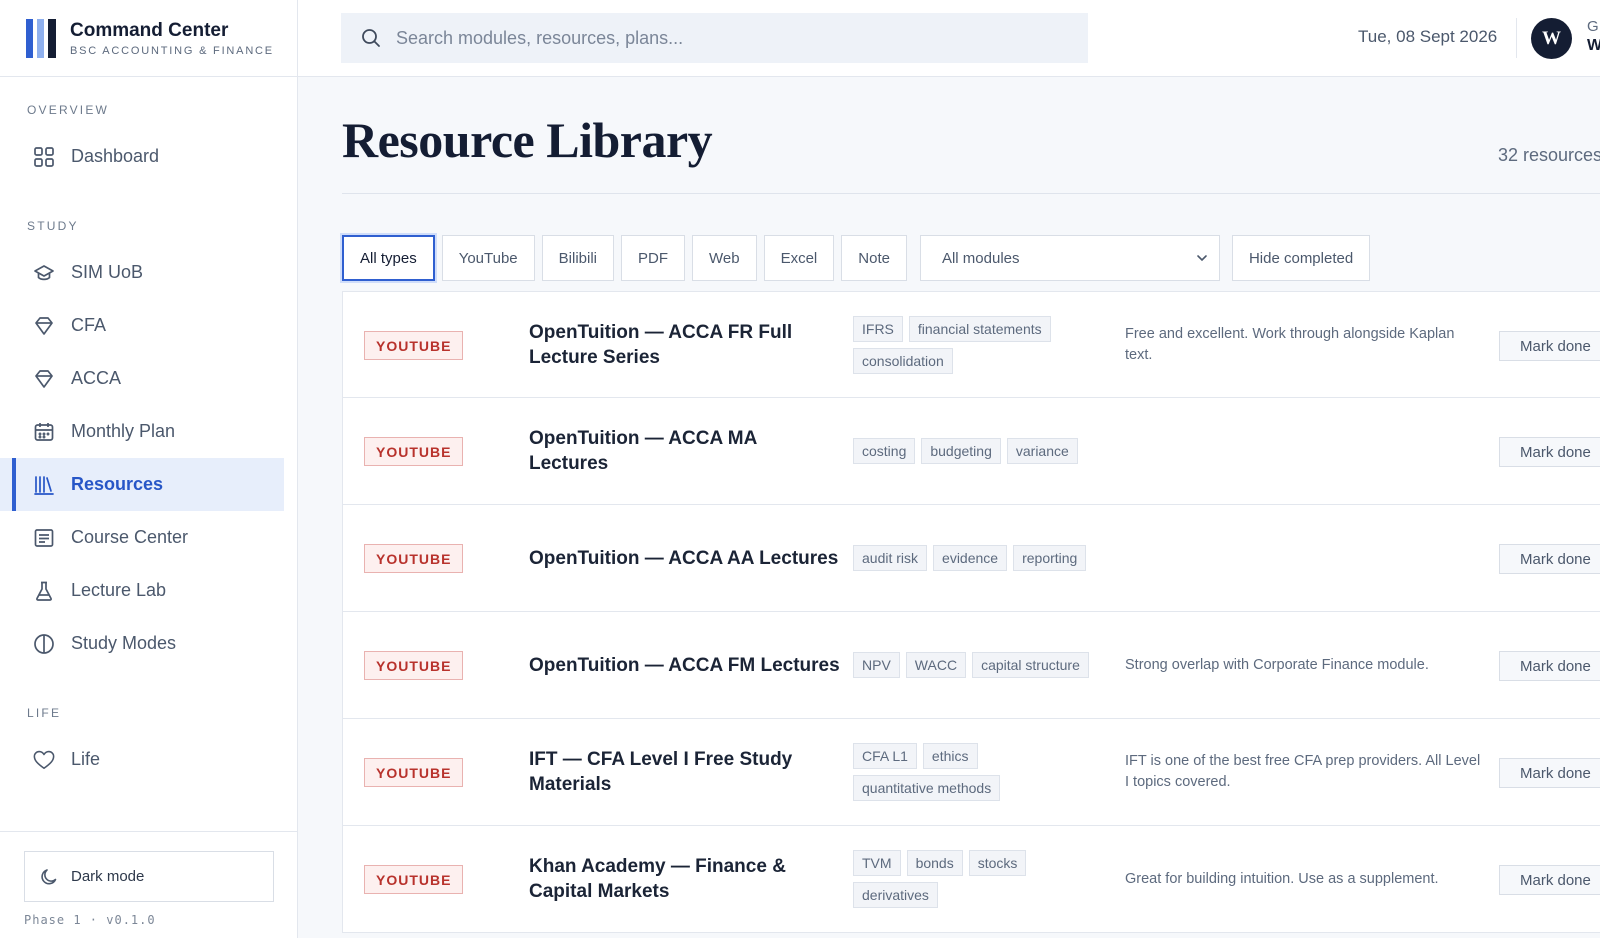 This screenshot has height=938, width=1600. I want to click on resource-title: OpenTuition — ACCA FM Lectures, so click(694, 665).